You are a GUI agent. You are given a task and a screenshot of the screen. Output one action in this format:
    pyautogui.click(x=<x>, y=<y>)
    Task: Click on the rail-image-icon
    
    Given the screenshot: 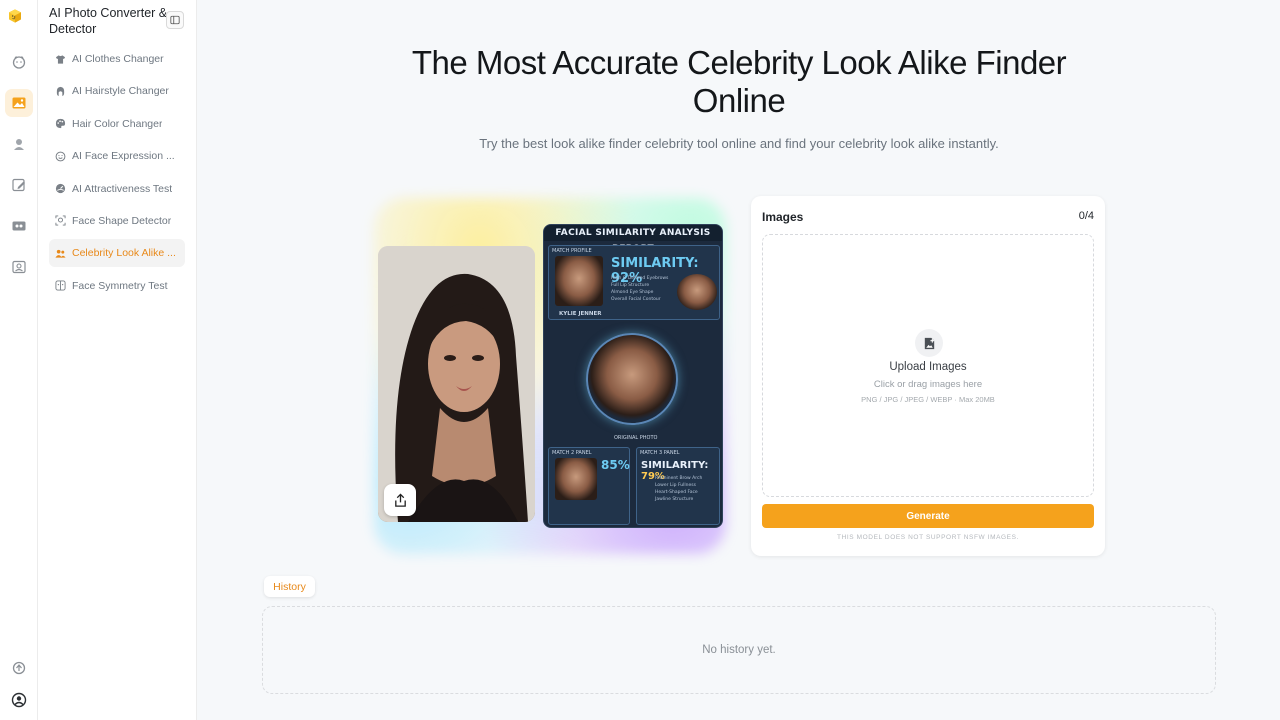 What is the action you would take?
    pyautogui.click(x=19, y=103)
    